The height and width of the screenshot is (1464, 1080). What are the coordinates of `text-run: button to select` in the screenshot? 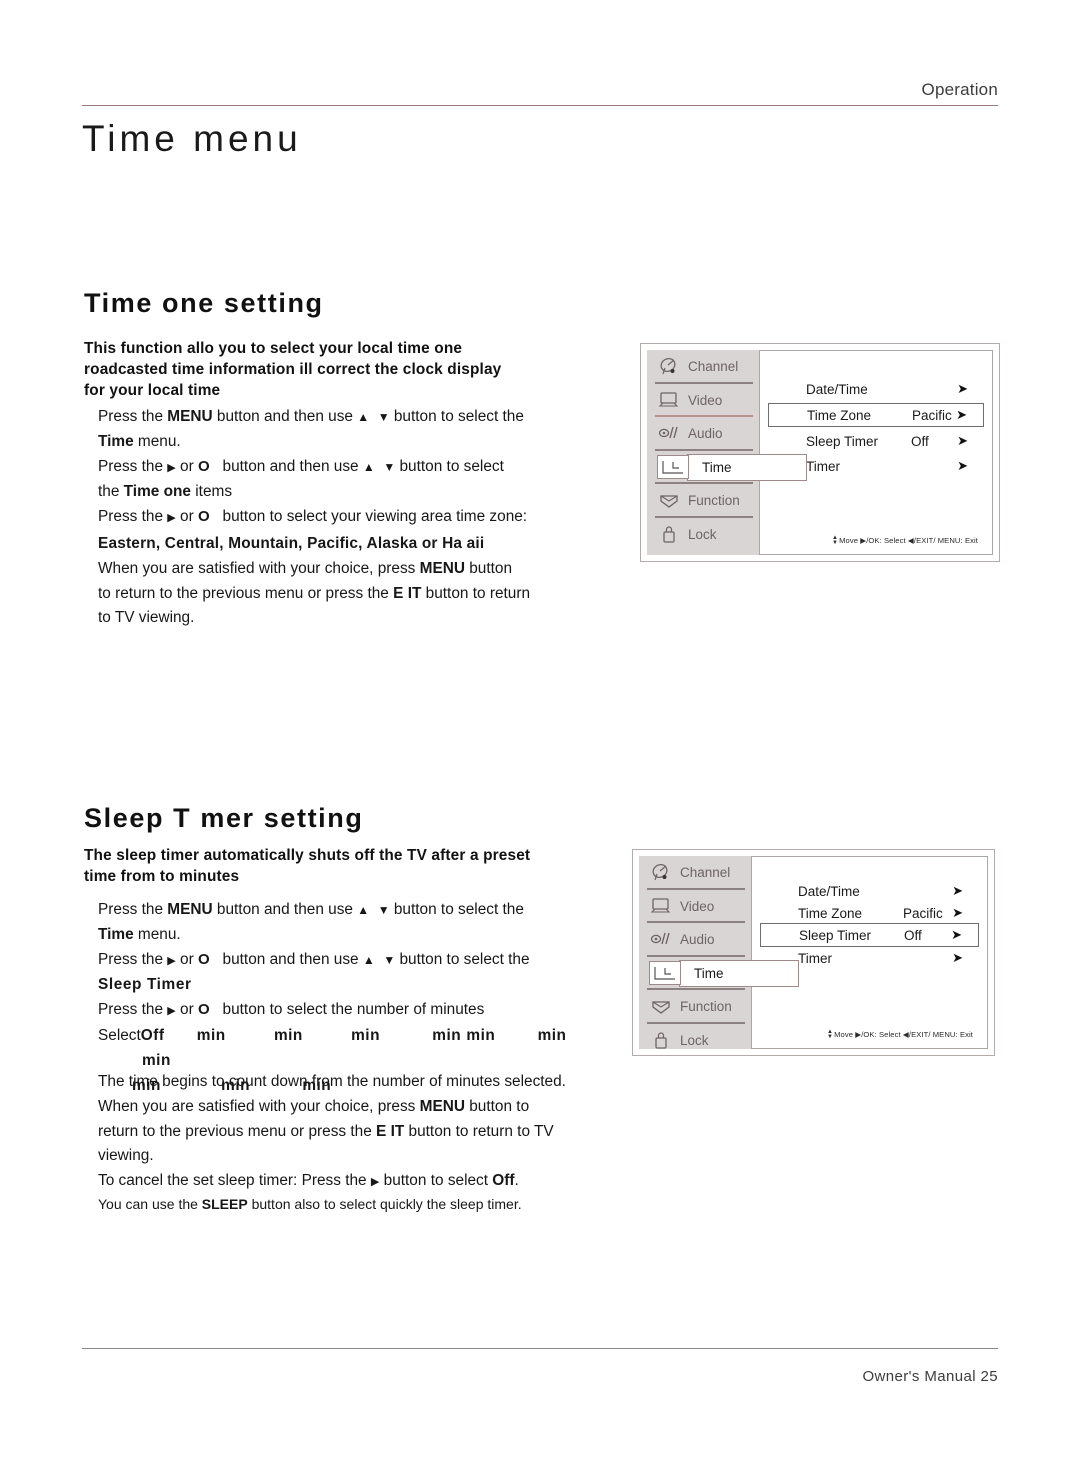 It's located at (436, 1181).